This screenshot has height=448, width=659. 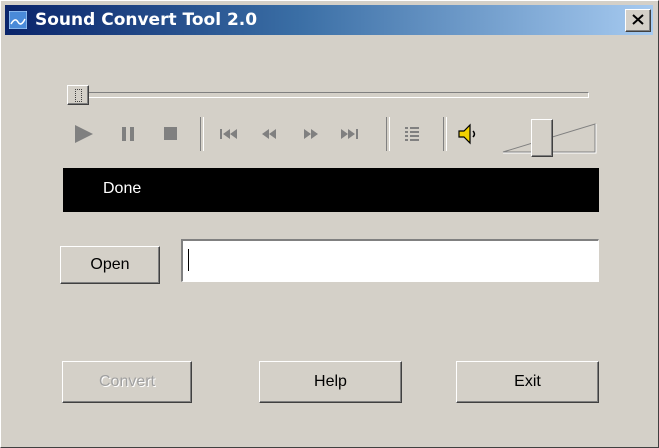 What do you see at coordinates (85, 134) in the screenshot?
I see `play-icon` at bounding box center [85, 134].